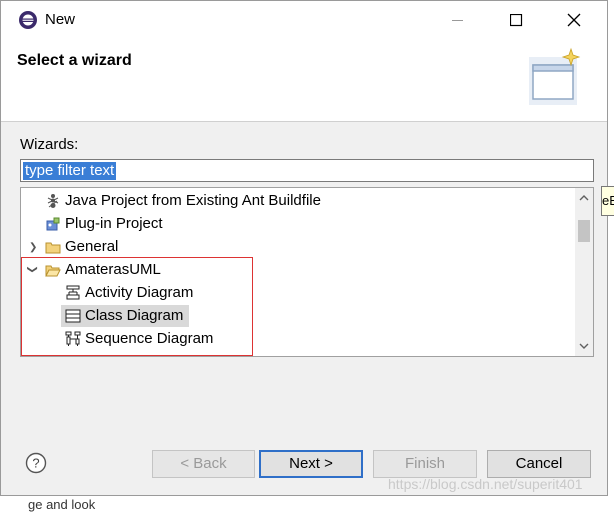 Image resolution: width=614 pixels, height=512 pixels. I want to click on class-diagram-icon, so click(73, 316).